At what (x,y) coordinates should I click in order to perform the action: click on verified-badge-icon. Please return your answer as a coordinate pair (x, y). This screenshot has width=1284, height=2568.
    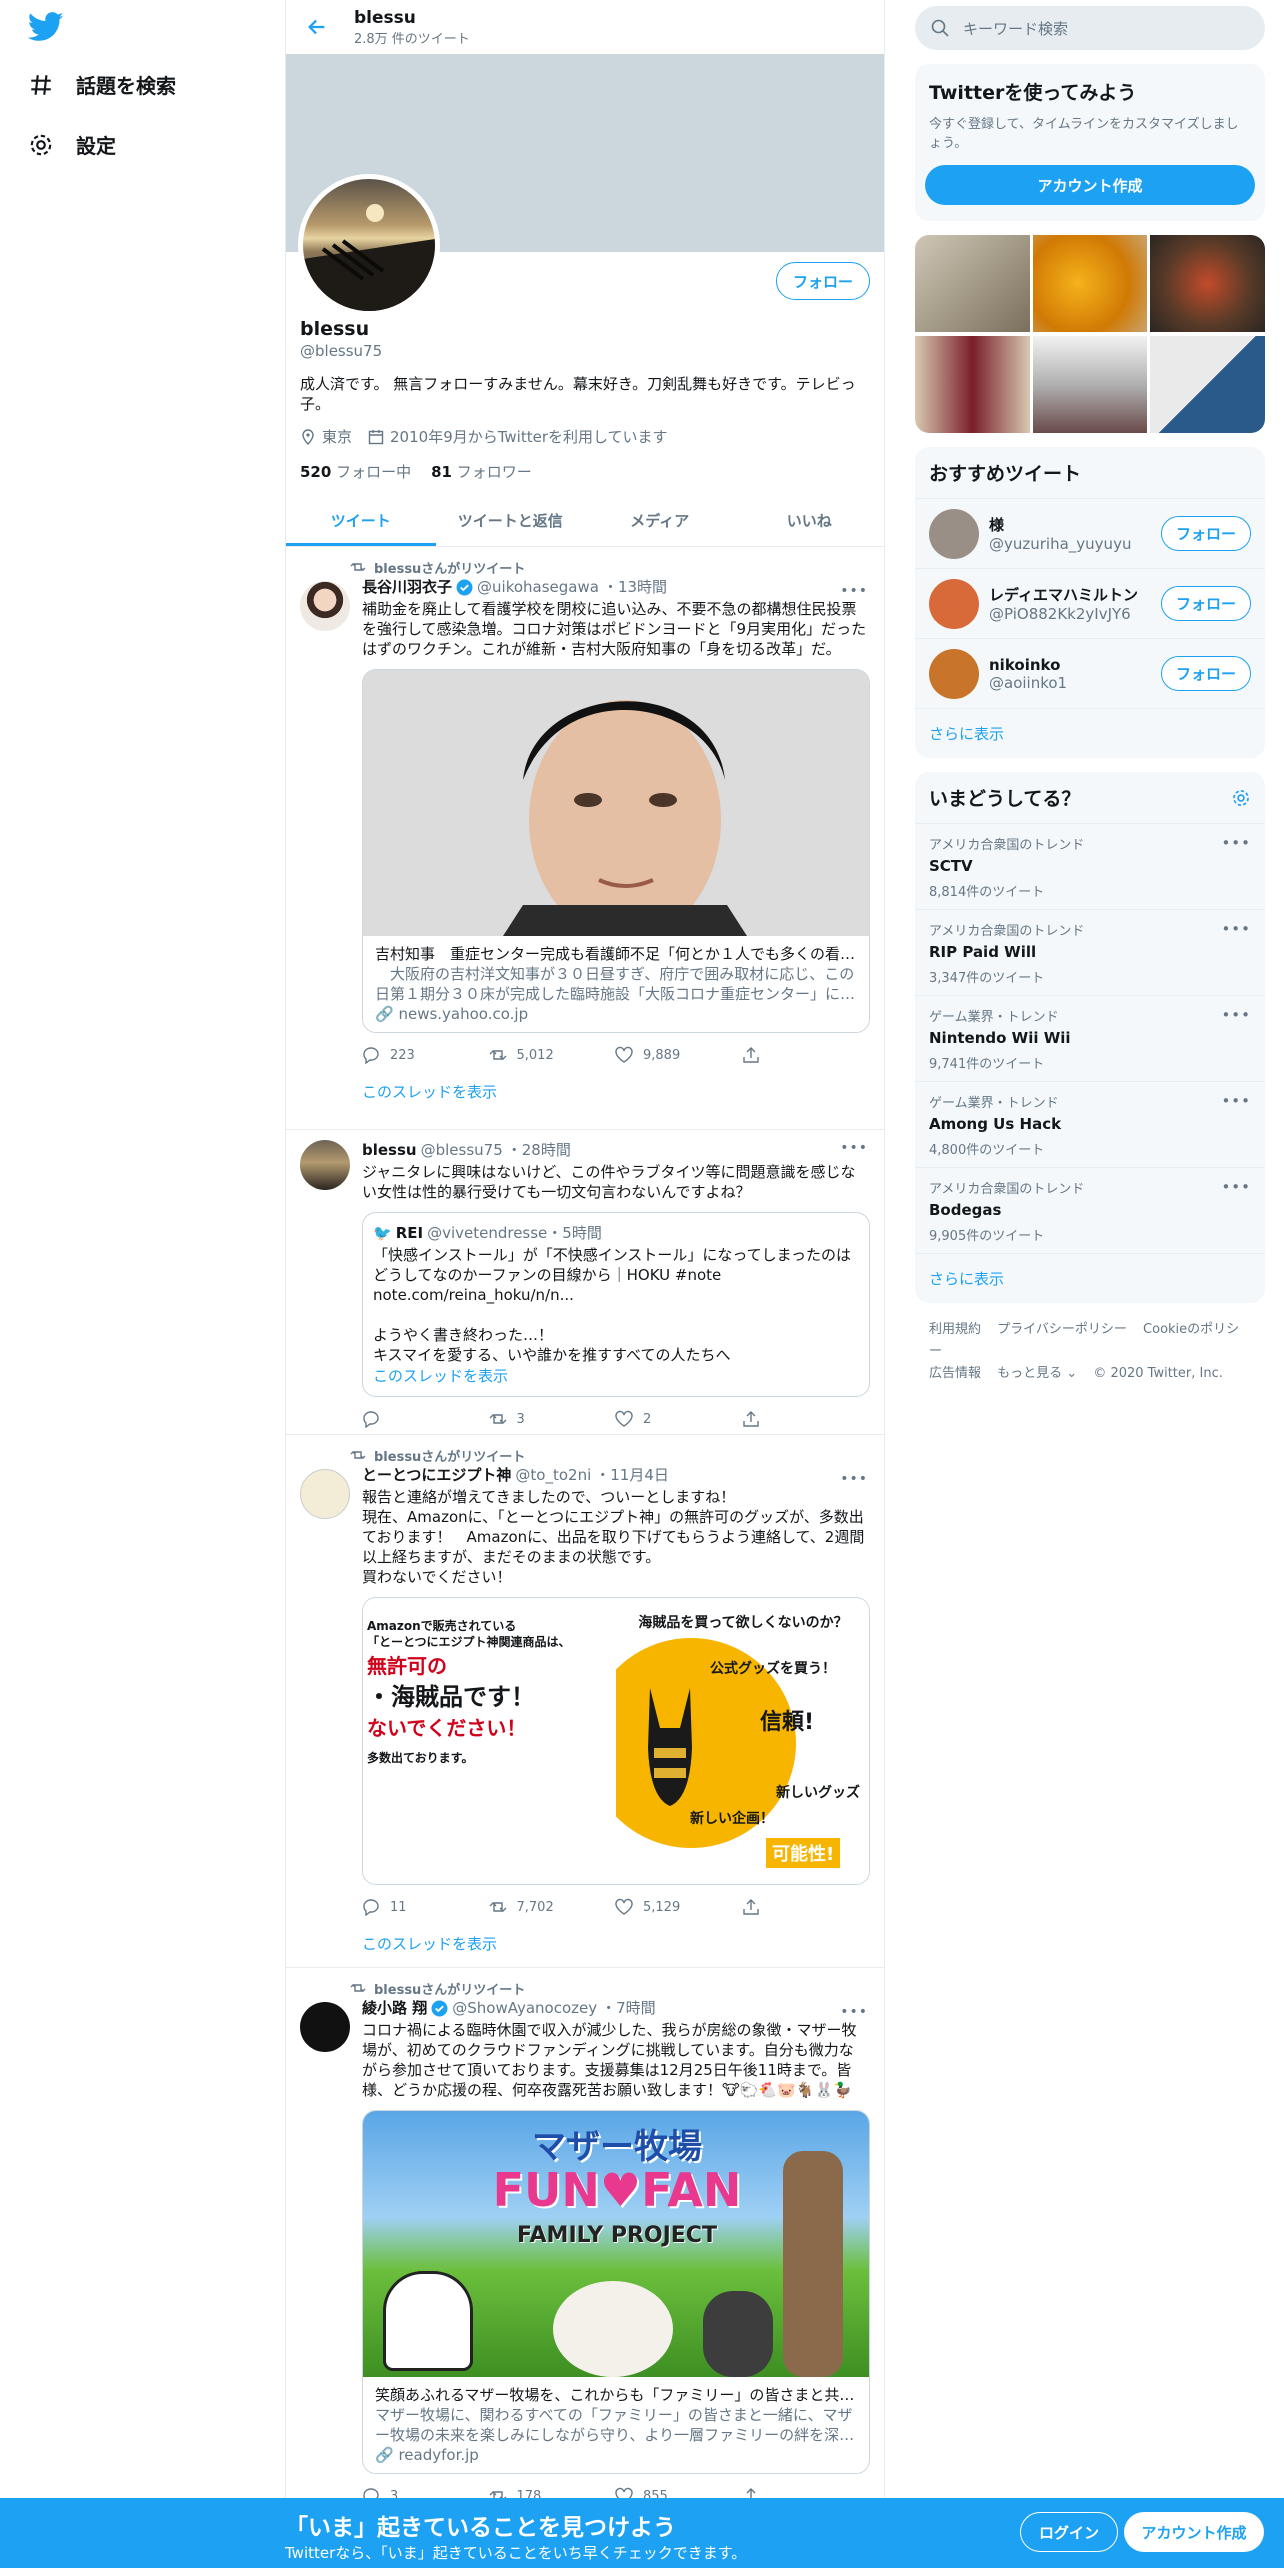
    Looking at the image, I should click on (464, 587).